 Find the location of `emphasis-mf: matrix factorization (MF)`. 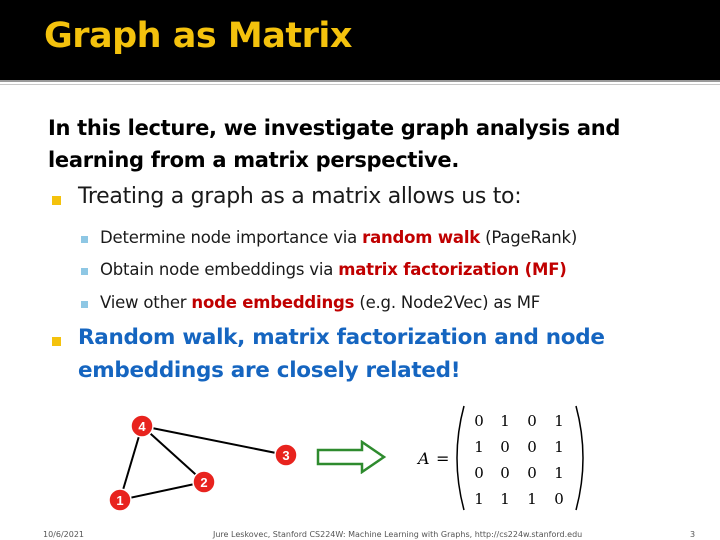

emphasis-mf: matrix factorization (MF) is located at coordinates (452, 269).